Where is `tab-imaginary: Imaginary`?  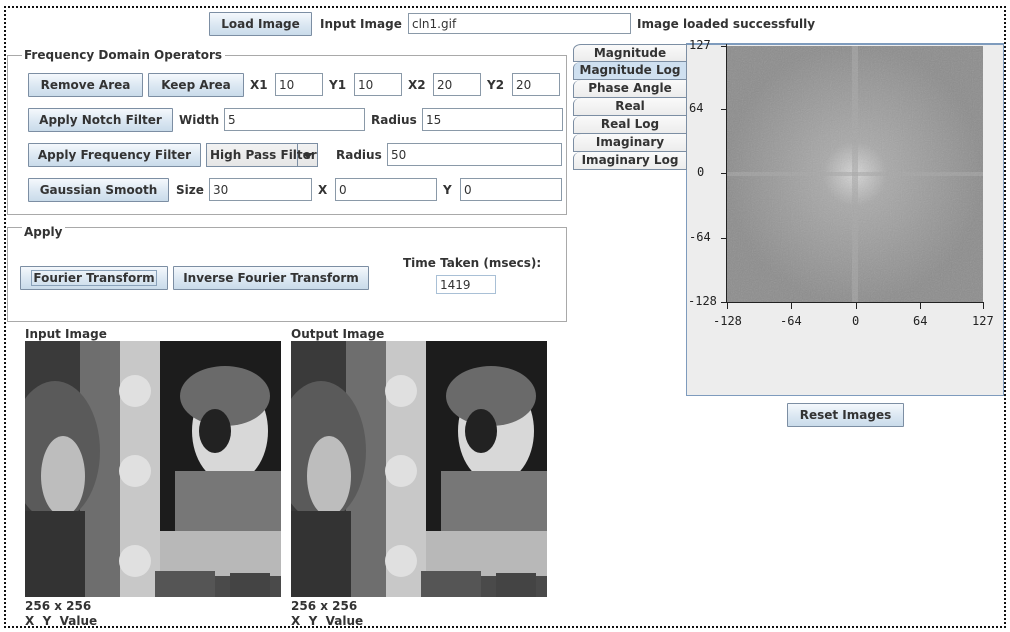 tab-imaginary: Imaginary is located at coordinates (630, 143).